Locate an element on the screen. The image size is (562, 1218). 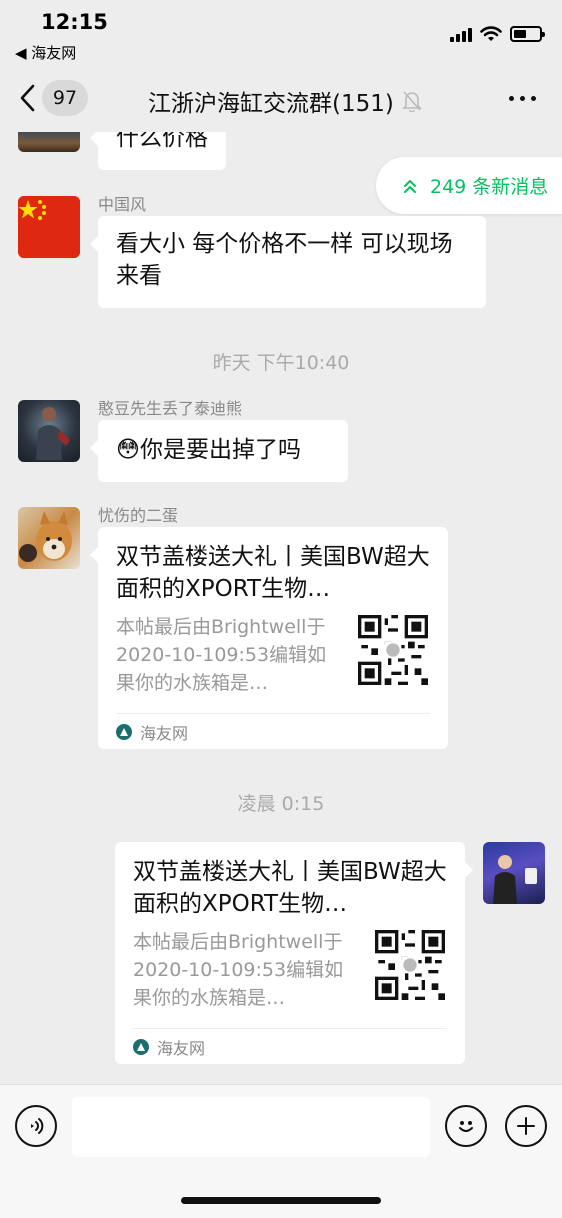
wifi-icon is located at coordinates (491, 33).